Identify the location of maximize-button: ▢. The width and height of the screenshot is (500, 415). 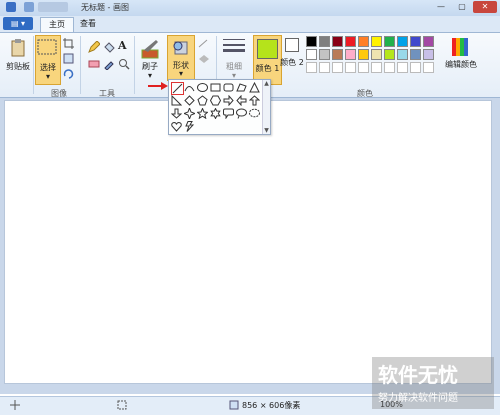
(462, 7).